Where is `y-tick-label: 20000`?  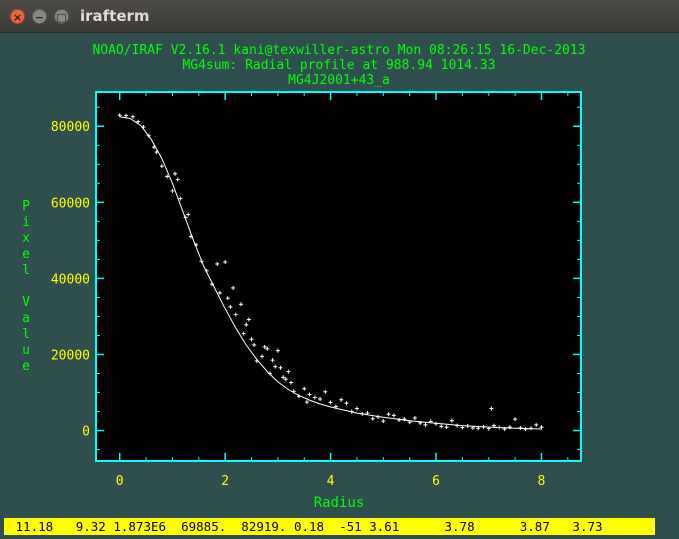 y-tick-label: 20000 is located at coordinates (70, 355).